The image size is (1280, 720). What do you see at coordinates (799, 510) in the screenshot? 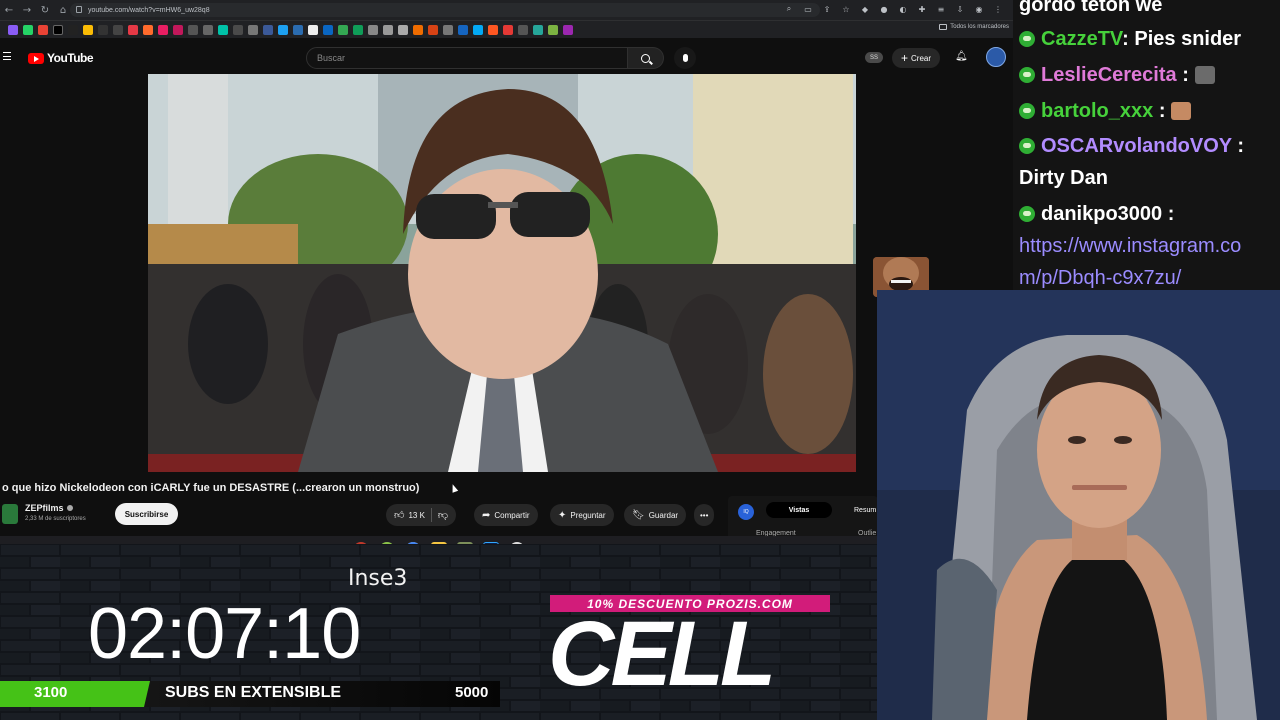
I see `tab-vistas: Vistas` at bounding box center [799, 510].